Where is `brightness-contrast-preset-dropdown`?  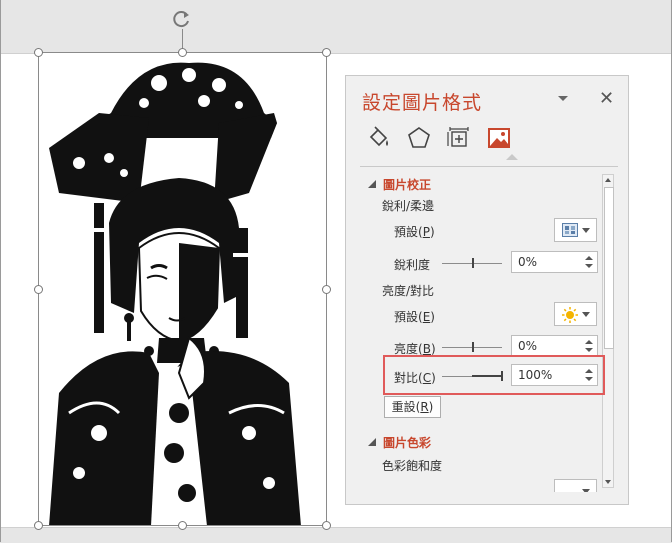 brightness-contrast-preset-dropdown is located at coordinates (575, 314).